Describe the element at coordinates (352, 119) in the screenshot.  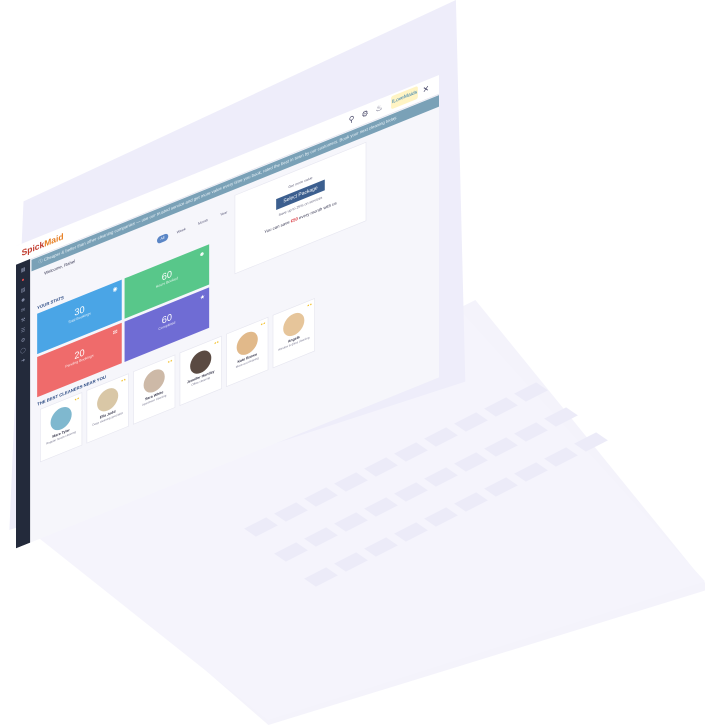
I see `search-icon: ⚲` at that location.